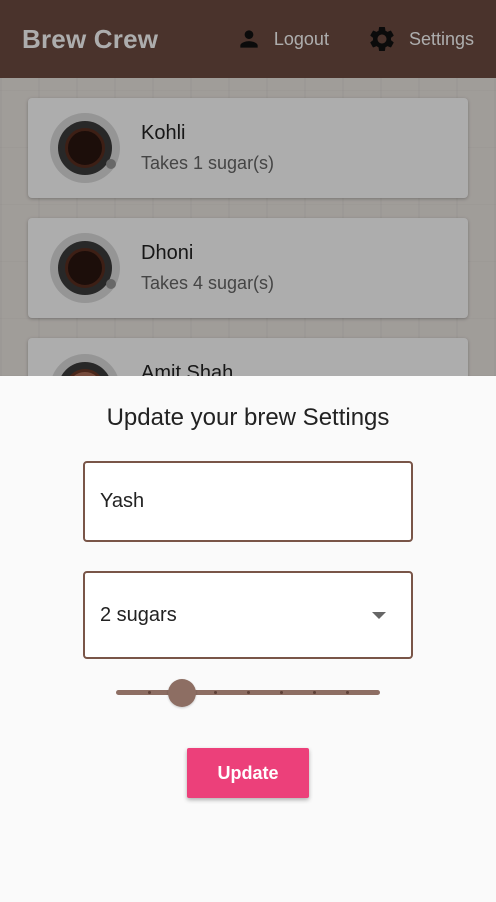  I want to click on slider-thumb, so click(182, 693).